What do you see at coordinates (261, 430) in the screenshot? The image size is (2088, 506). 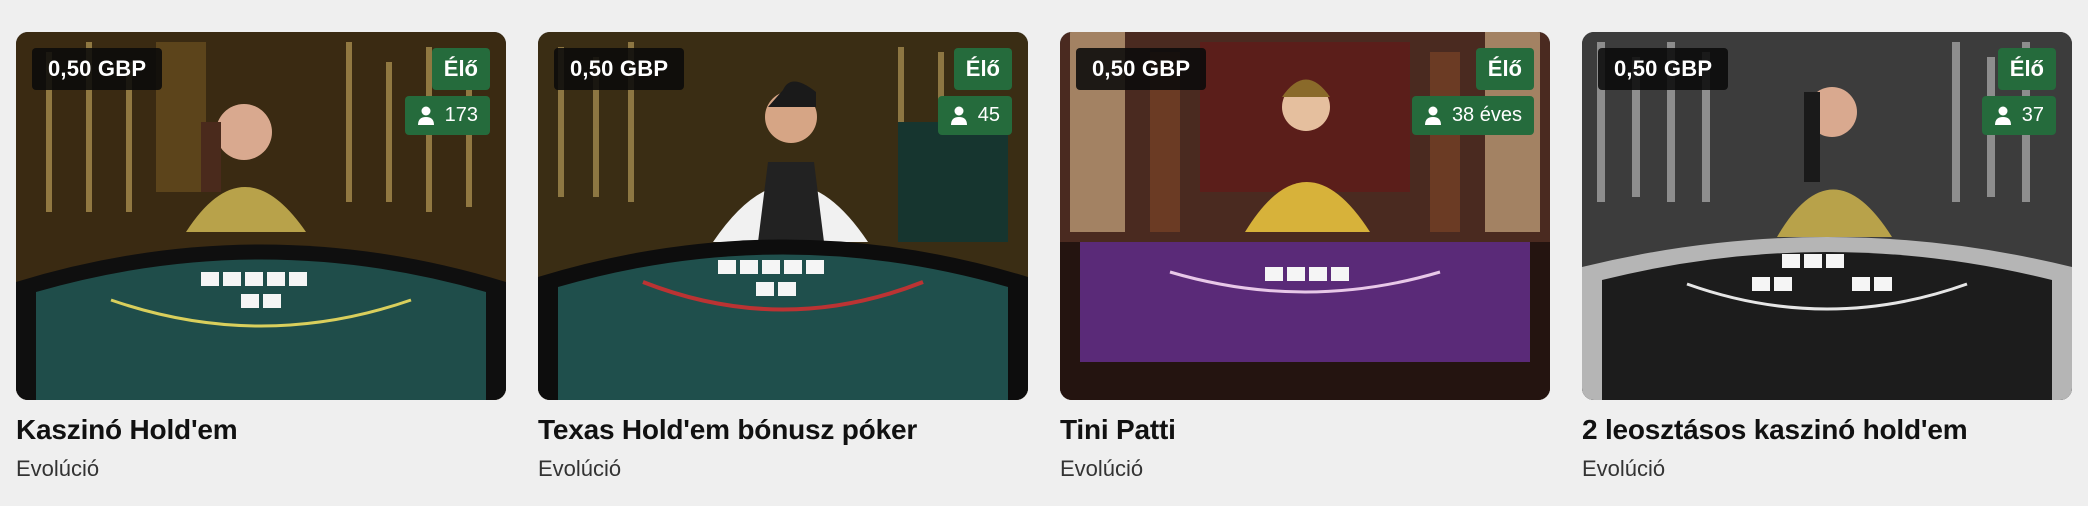 I see `game-title: Kaszinó Hold'em` at bounding box center [261, 430].